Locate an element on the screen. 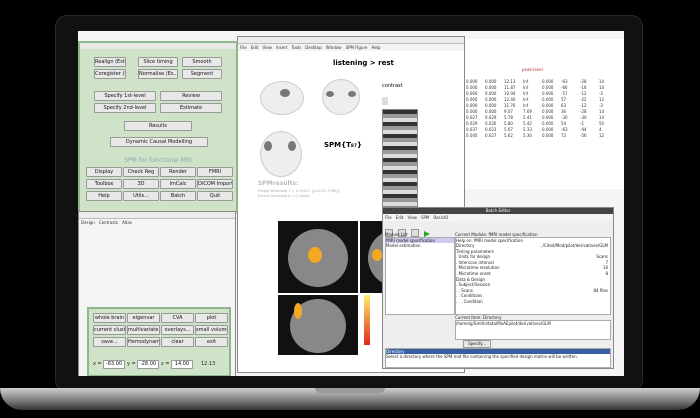  table-cell: 0.029 is located at coordinates (472, 123).